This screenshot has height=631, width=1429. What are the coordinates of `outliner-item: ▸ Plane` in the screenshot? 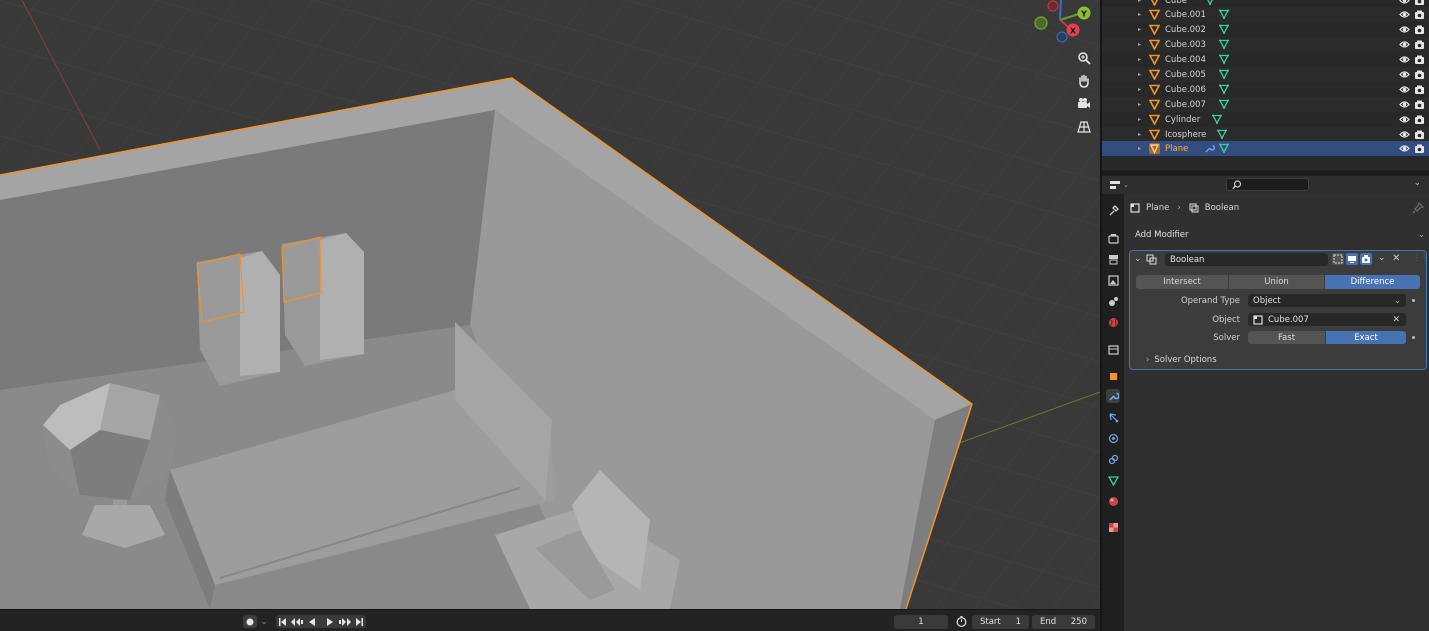 It's located at (1265, 148).